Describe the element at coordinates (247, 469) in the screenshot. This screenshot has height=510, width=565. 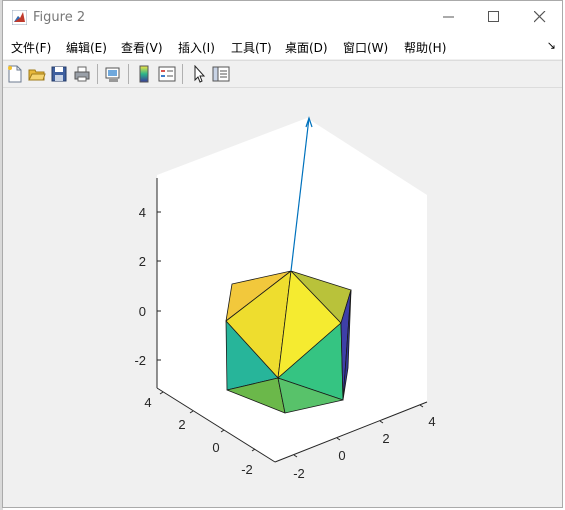
I see `y-tick-label: -2` at that location.